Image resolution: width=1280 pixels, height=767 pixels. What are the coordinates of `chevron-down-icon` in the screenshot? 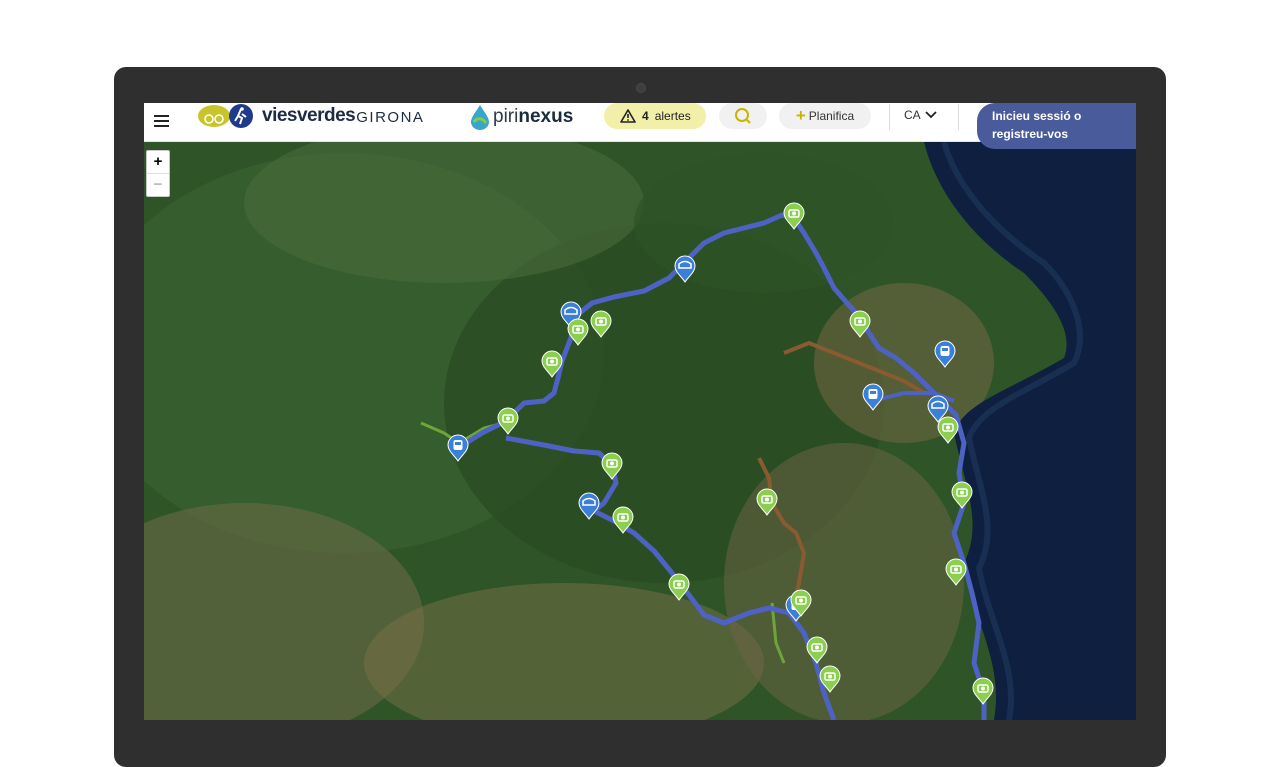 It's located at (931, 115).